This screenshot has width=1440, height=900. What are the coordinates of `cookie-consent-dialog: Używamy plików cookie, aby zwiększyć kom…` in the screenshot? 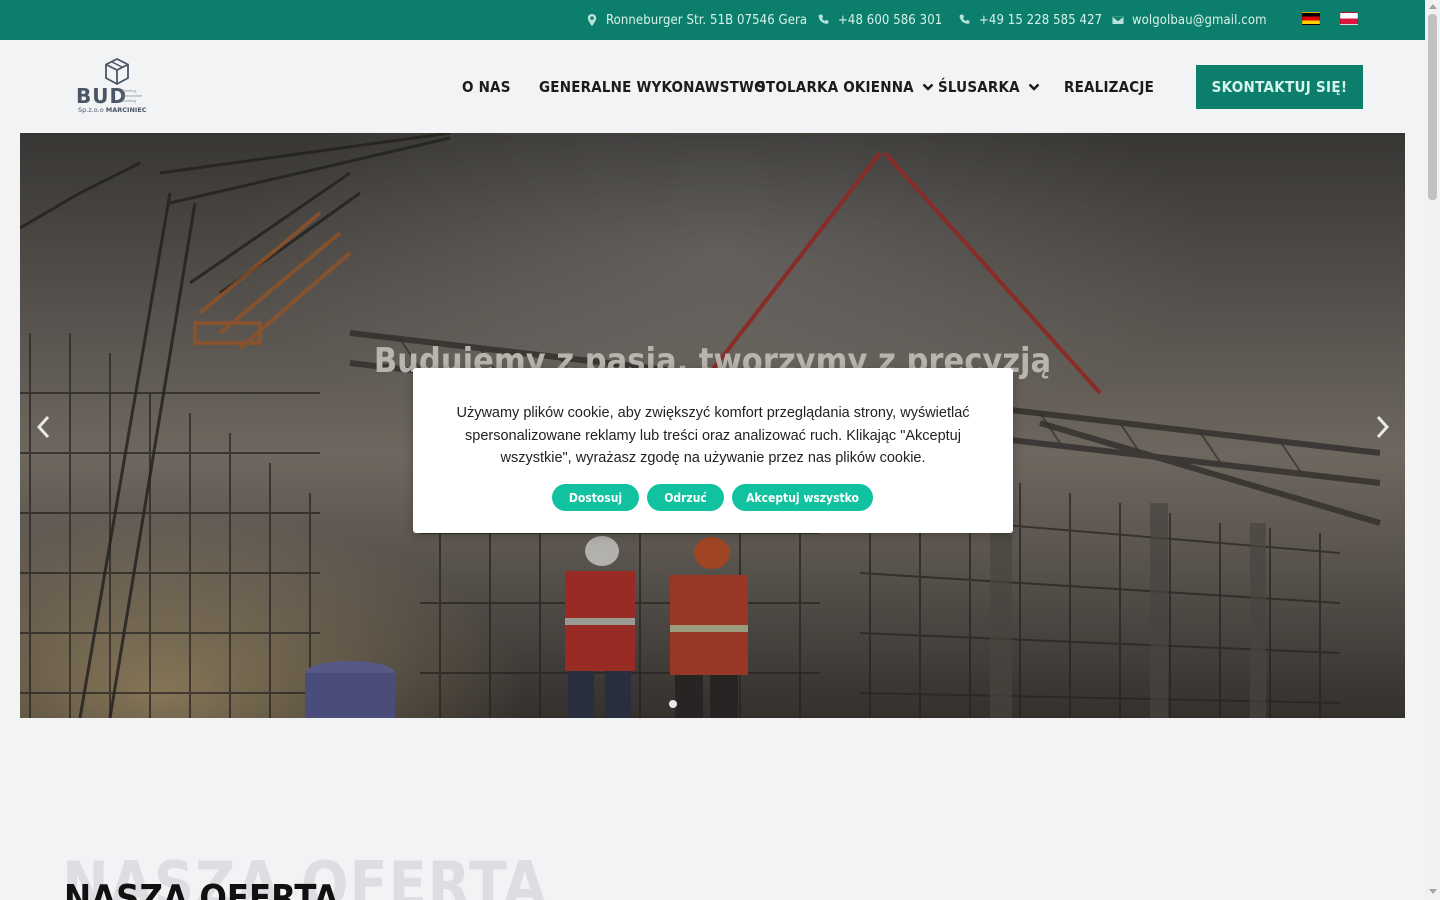 It's located at (713, 450).